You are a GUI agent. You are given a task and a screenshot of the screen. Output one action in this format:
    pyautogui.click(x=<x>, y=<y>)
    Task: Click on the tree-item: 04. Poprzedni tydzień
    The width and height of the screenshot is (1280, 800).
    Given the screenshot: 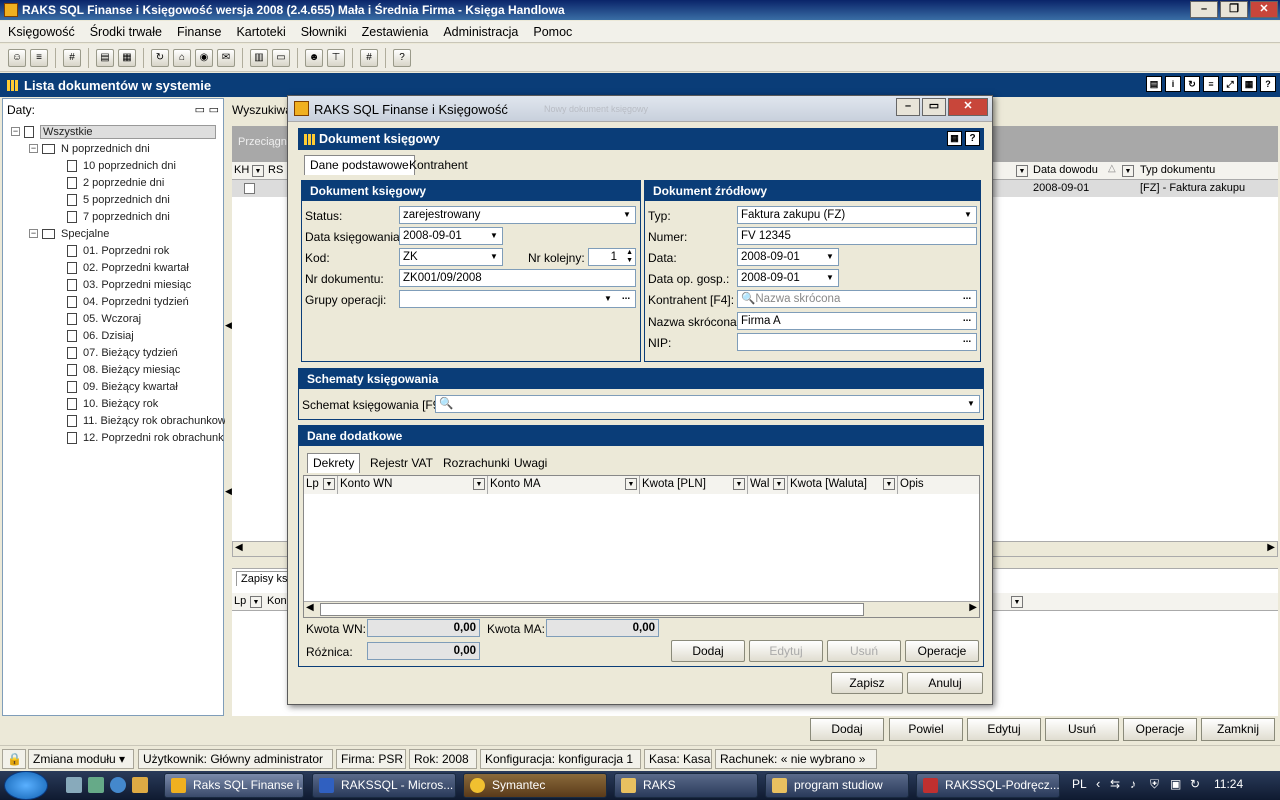 What is the action you would take?
    pyautogui.click(x=136, y=302)
    